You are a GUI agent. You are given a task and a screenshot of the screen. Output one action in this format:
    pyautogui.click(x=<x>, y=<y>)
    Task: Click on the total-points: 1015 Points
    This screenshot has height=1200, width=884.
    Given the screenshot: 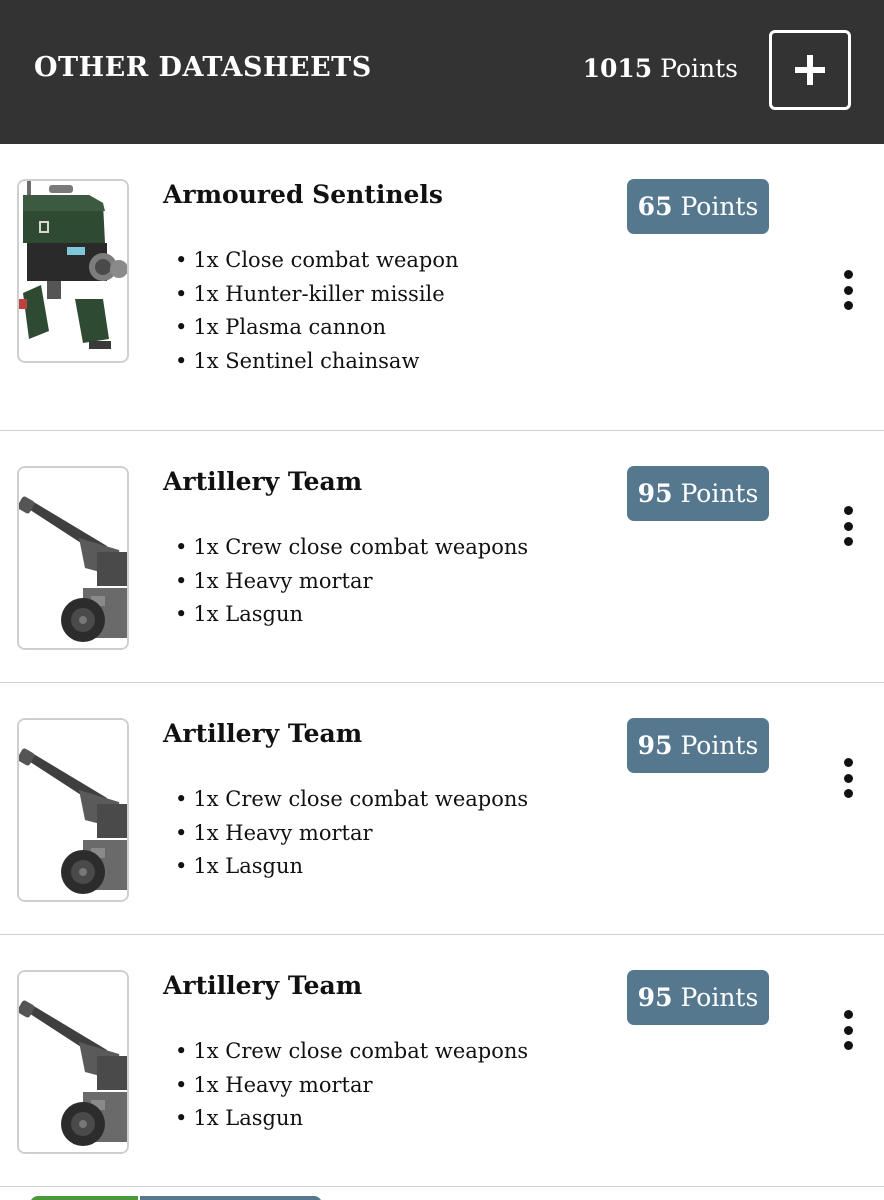 What is the action you would take?
    pyautogui.click(x=660, y=68)
    